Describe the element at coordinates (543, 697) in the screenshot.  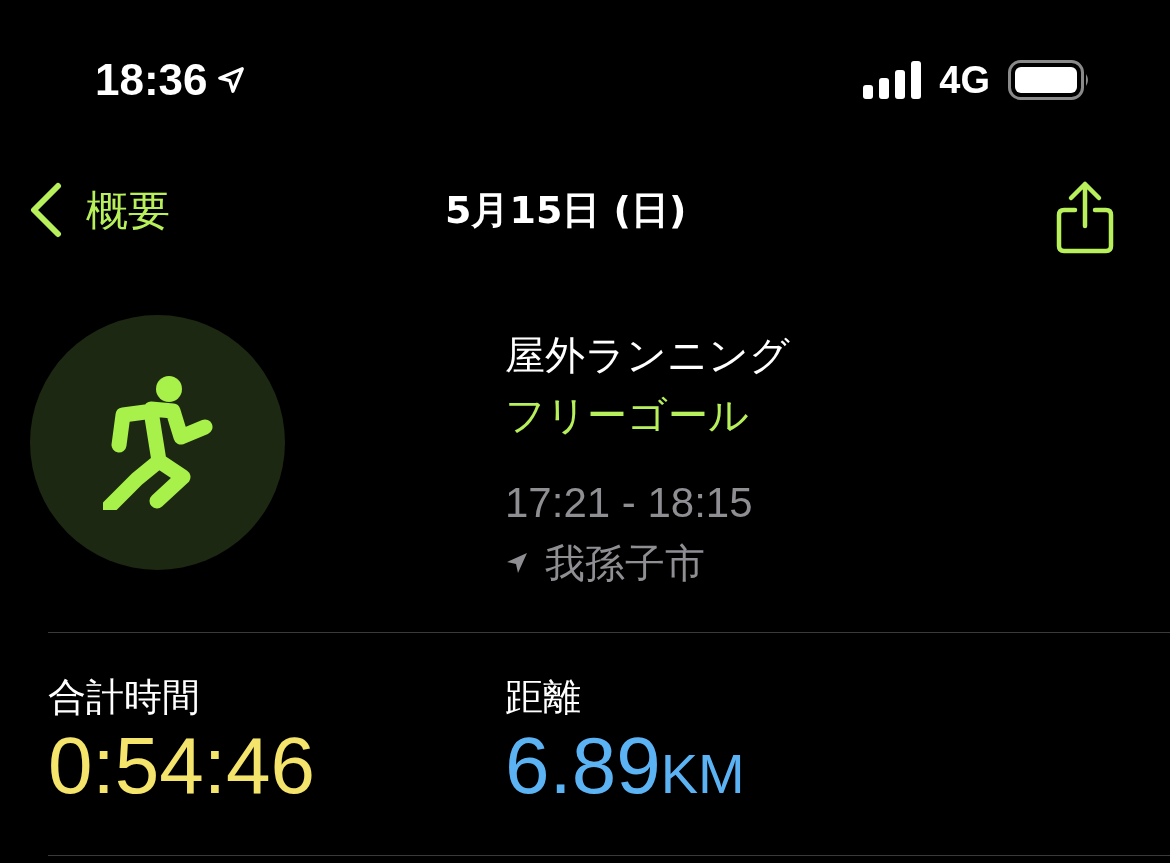
I see `metric-label: 距離` at that location.